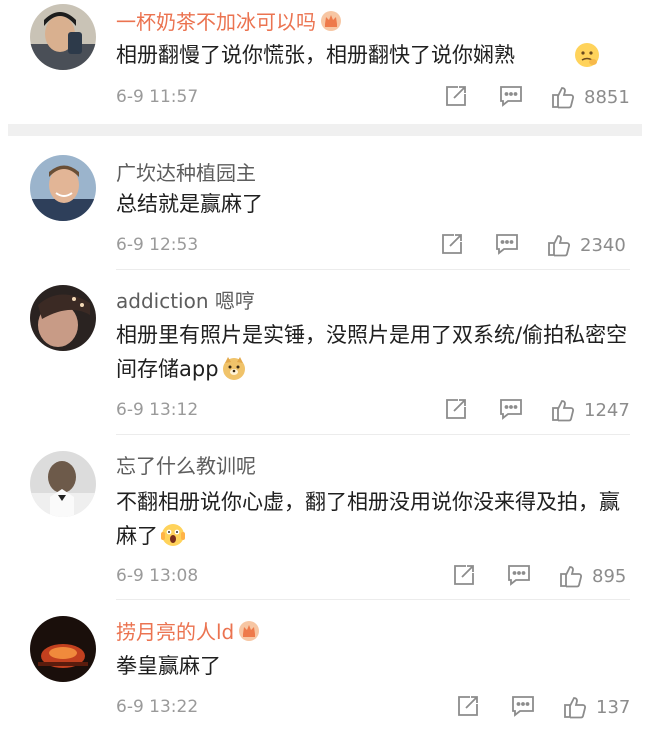 The height and width of the screenshot is (731, 650). What do you see at coordinates (373, 708) in the screenshot?
I see `comment-meta: 6-9 13:22 137` at bounding box center [373, 708].